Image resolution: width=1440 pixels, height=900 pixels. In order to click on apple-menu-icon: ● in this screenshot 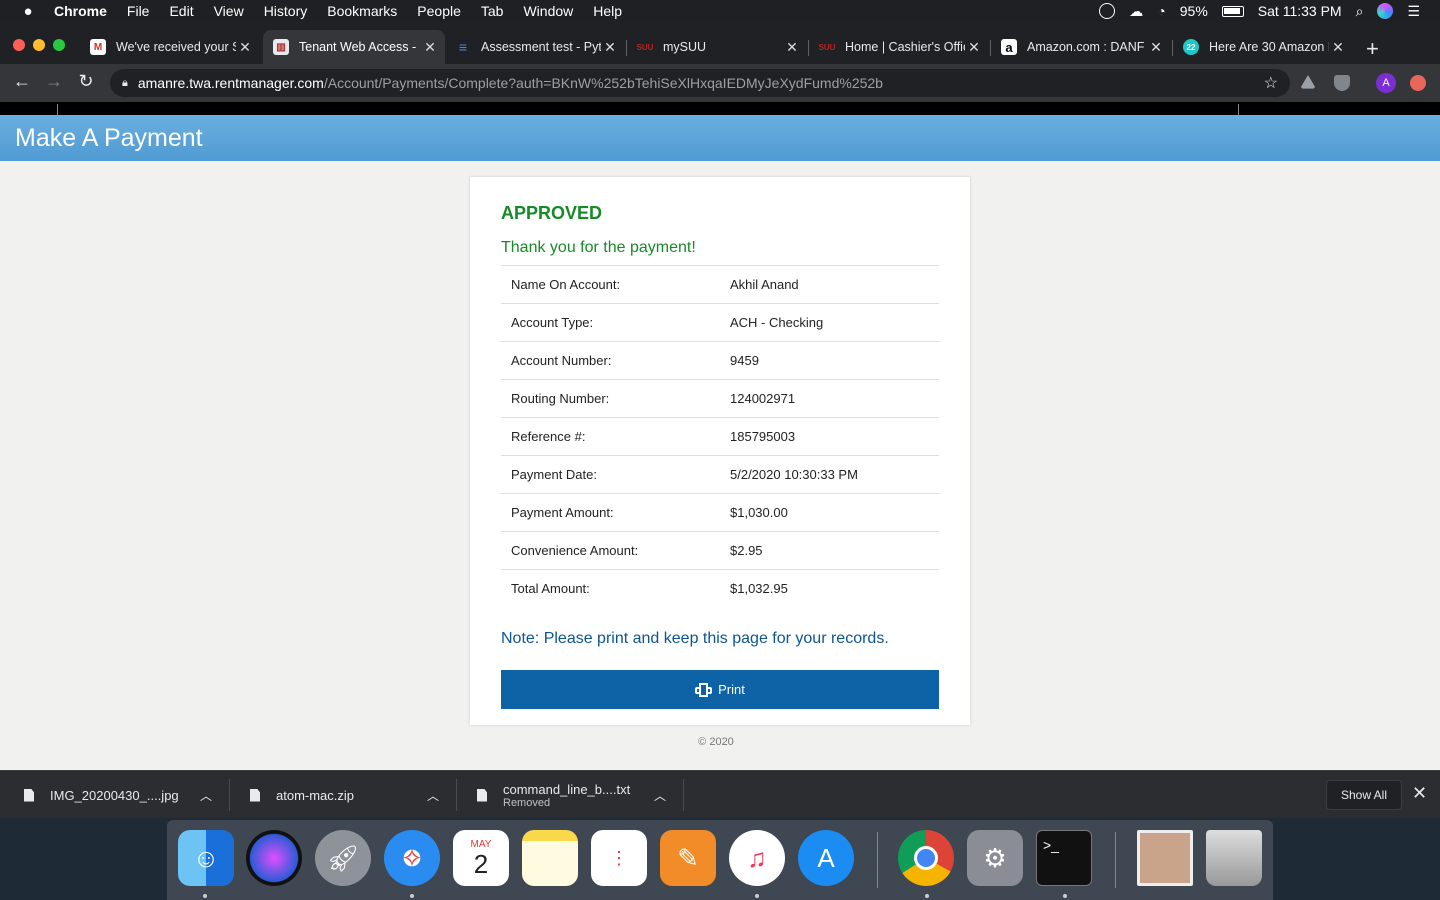, I will do `click(28, 11)`.